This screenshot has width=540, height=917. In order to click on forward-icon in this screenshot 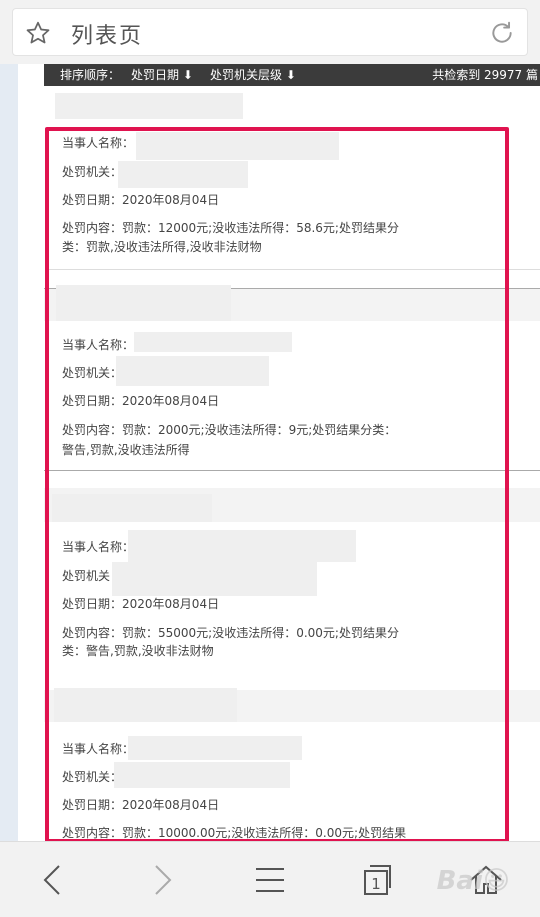, I will do `click(162, 880)`.